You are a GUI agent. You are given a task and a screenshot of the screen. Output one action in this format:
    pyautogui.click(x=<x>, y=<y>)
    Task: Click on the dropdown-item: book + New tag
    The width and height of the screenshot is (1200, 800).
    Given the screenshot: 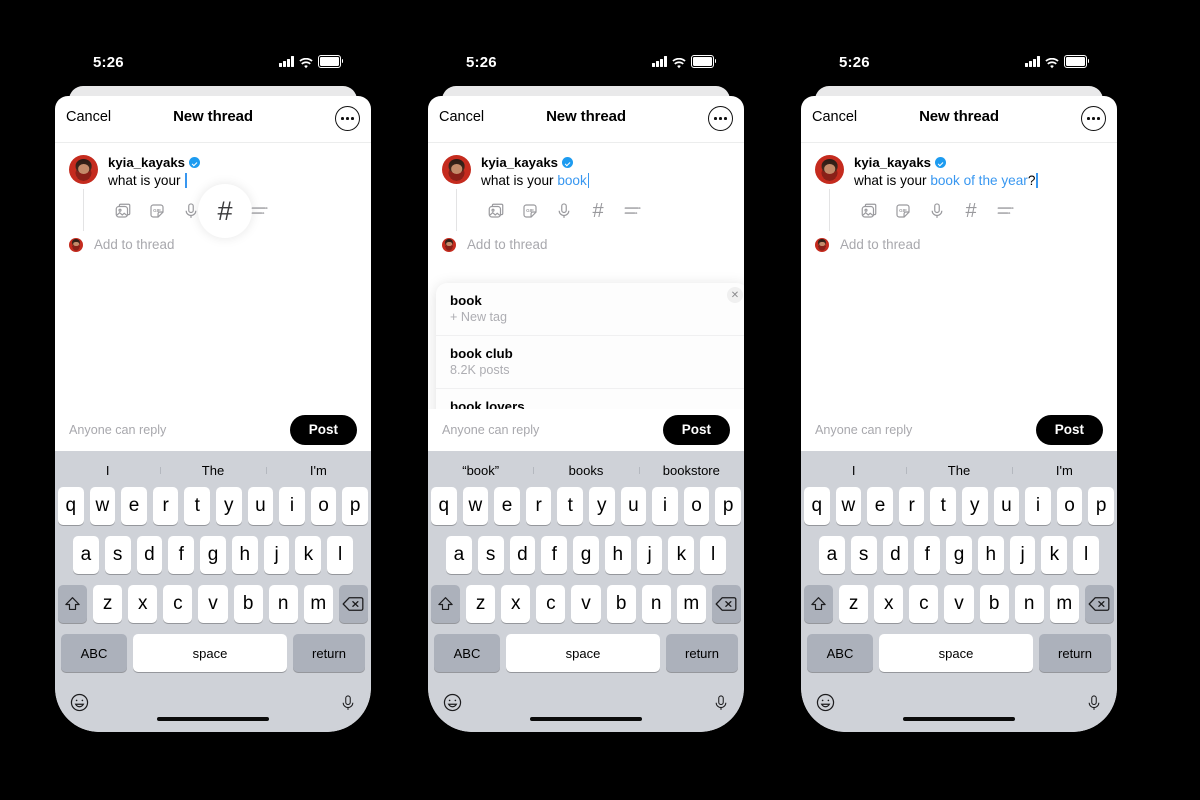 What is the action you would take?
    pyautogui.click(x=590, y=309)
    